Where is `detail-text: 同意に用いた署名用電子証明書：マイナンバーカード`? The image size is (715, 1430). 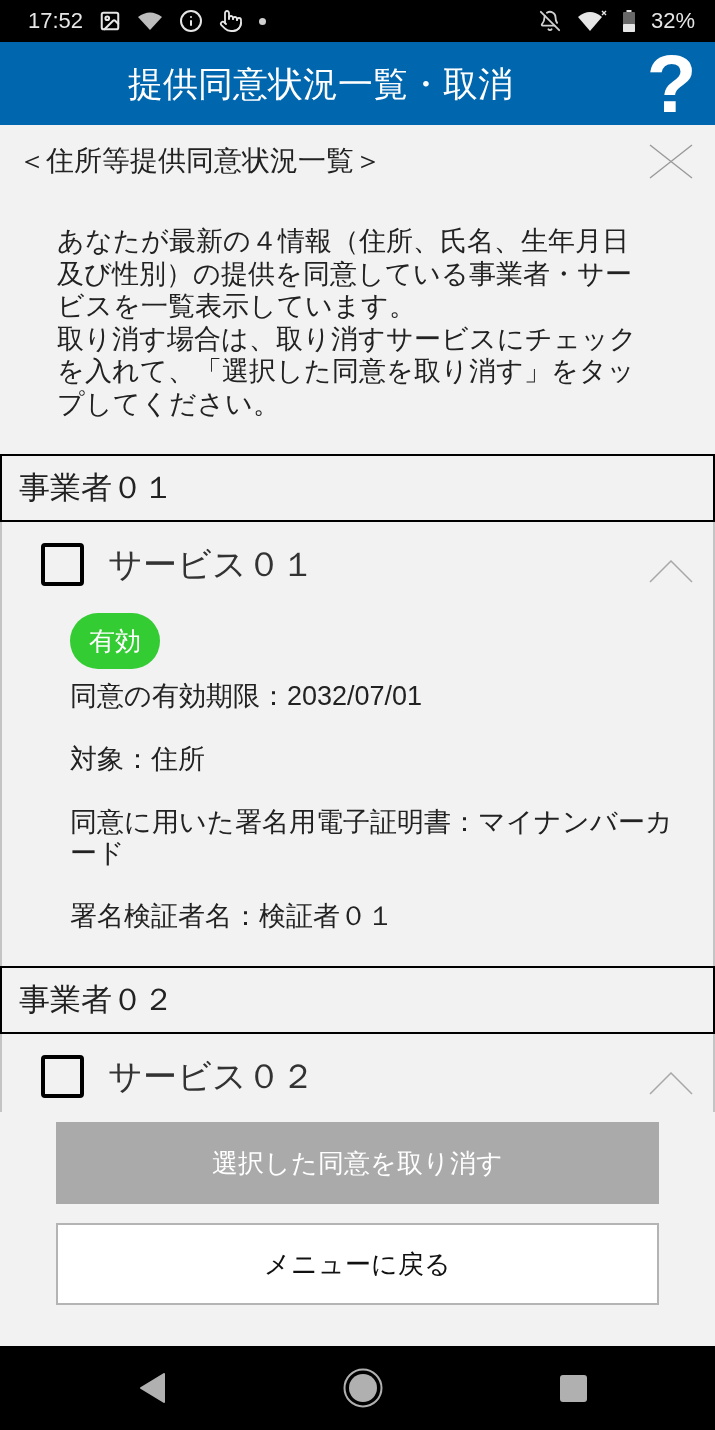
detail-text: 同意に用いた署名用電子証明書：マイナンバーカード is located at coordinates (372, 838).